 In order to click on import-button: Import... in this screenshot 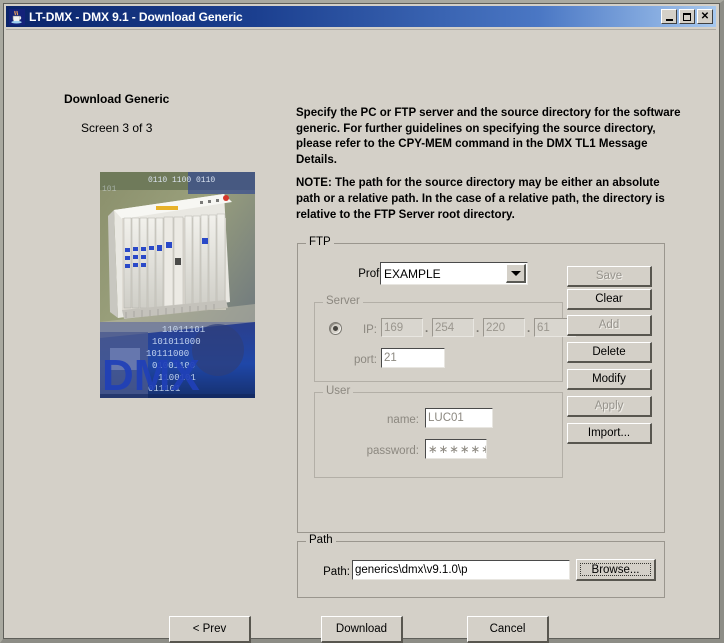, I will do `click(609, 433)`.